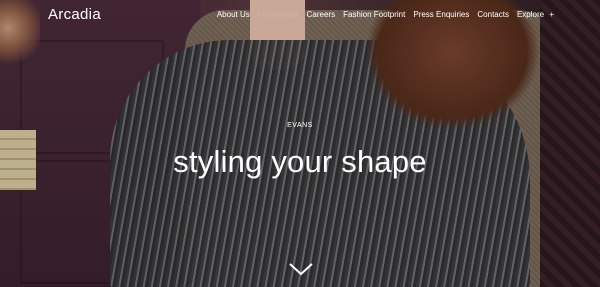 The height and width of the screenshot is (287, 600). What do you see at coordinates (530, 14) in the screenshot?
I see `nav-explore-label: Explore` at bounding box center [530, 14].